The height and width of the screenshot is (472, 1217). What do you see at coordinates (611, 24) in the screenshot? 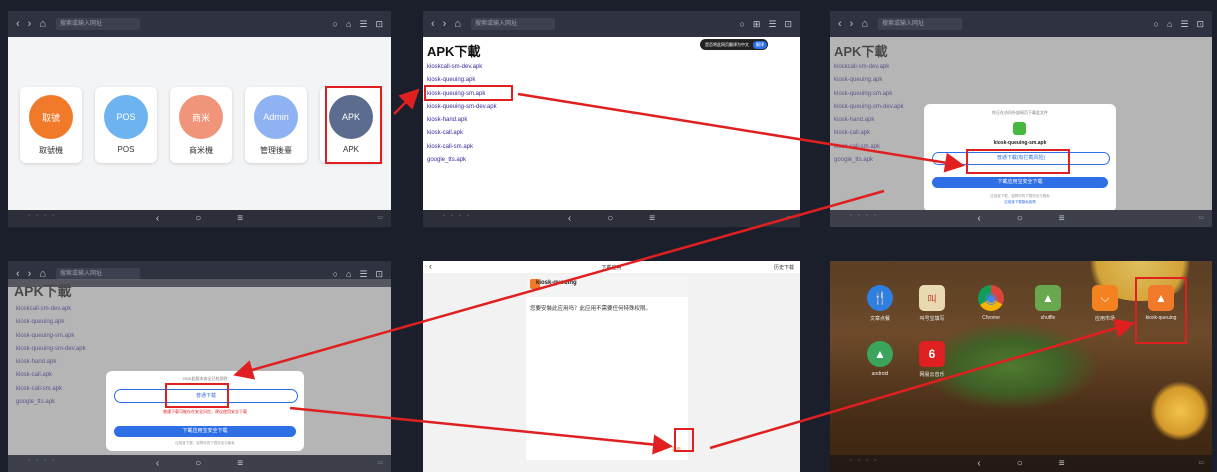
I see `browser-bar: ‹ › ⌂ 搜索或输入网址 ○ ⊞ ☰ ⊡` at bounding box center [611, 24].